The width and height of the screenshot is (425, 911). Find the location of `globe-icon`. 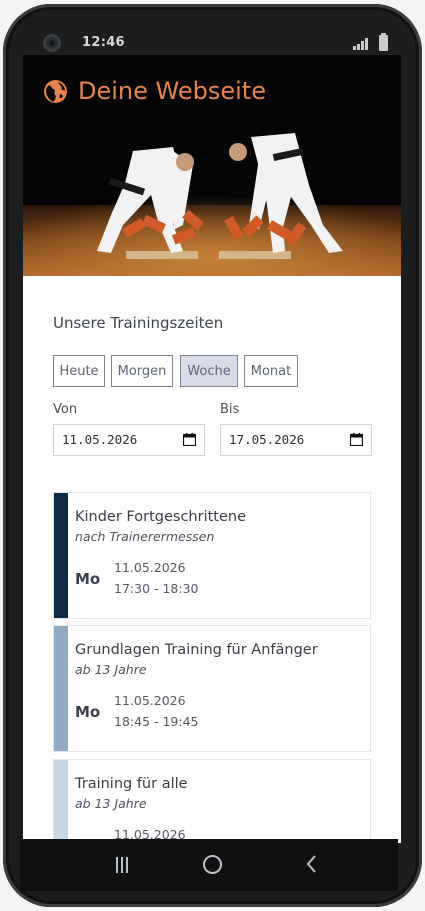

globe-icon is located at coordinates (55, 91).